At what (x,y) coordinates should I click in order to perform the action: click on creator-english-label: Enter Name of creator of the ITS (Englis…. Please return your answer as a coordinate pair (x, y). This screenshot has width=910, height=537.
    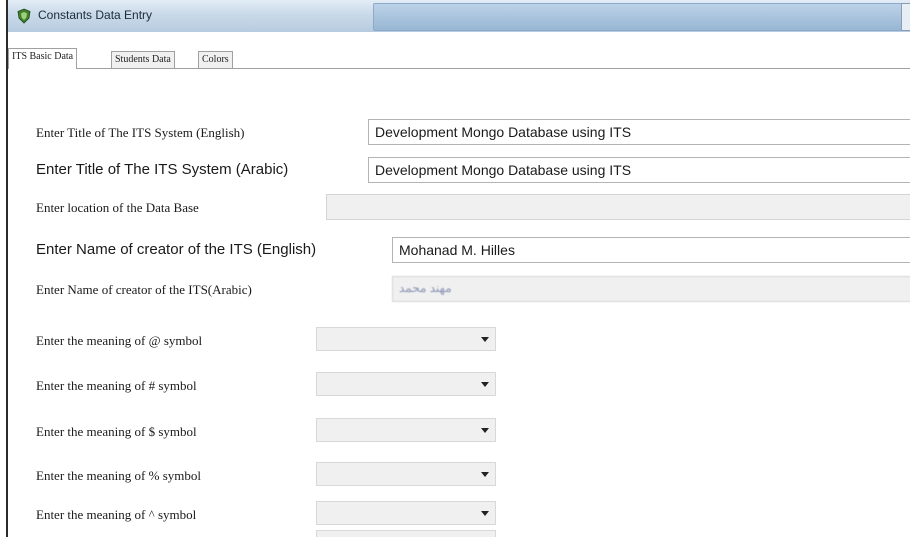
    Looking at the image, I should click on (176, 249).